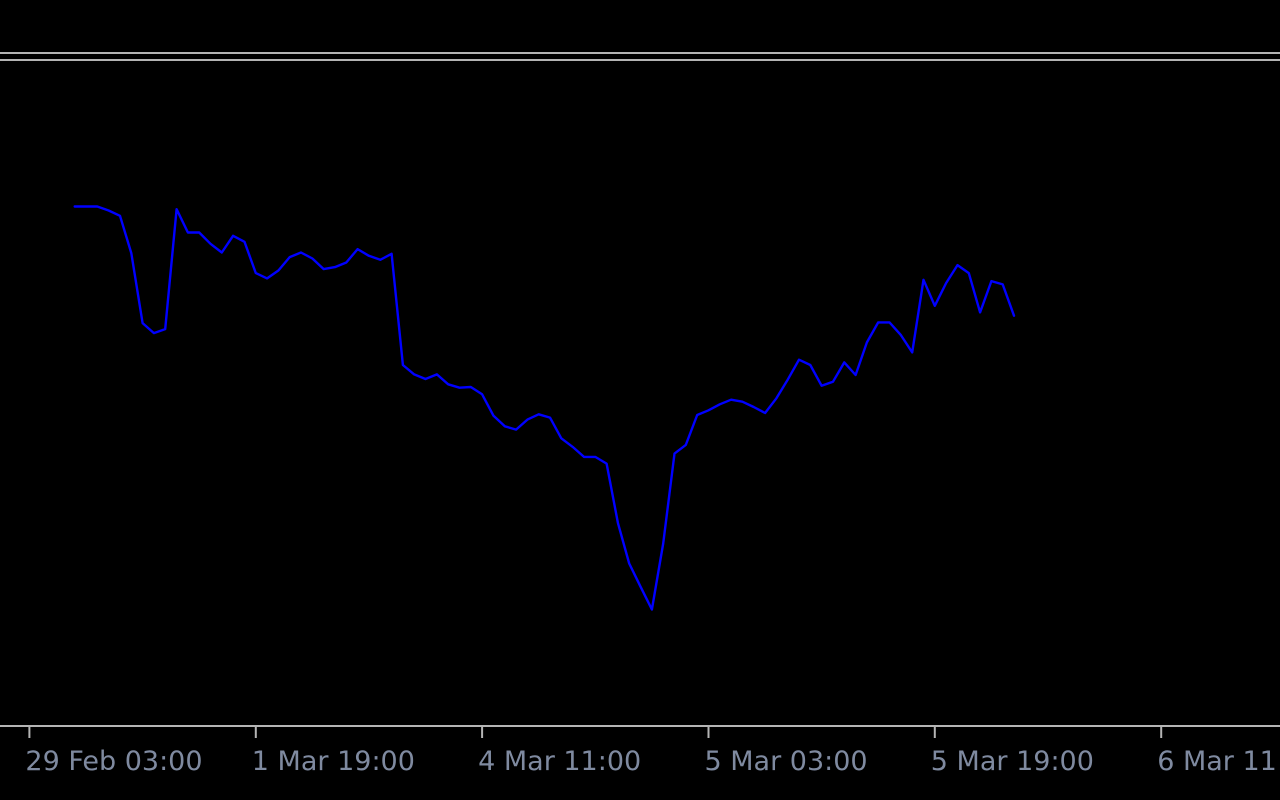 The height and width of the screenshot is (800, 1280). I want to click on x-tick-label: 6 Mar 11:00, so click(1218, 761).